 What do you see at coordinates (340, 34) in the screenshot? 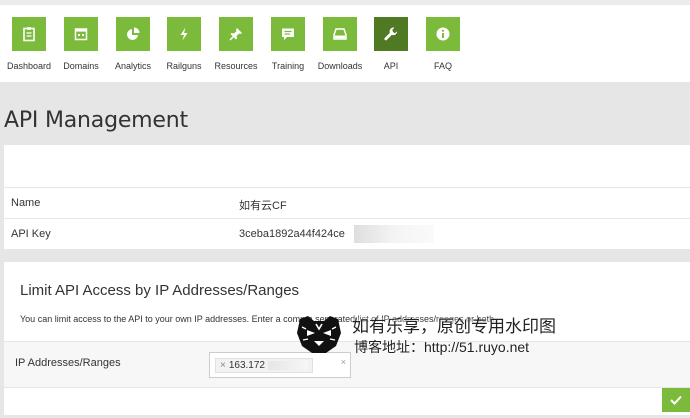
I see `hard-drive-icon` at bounding box center [340, 34].